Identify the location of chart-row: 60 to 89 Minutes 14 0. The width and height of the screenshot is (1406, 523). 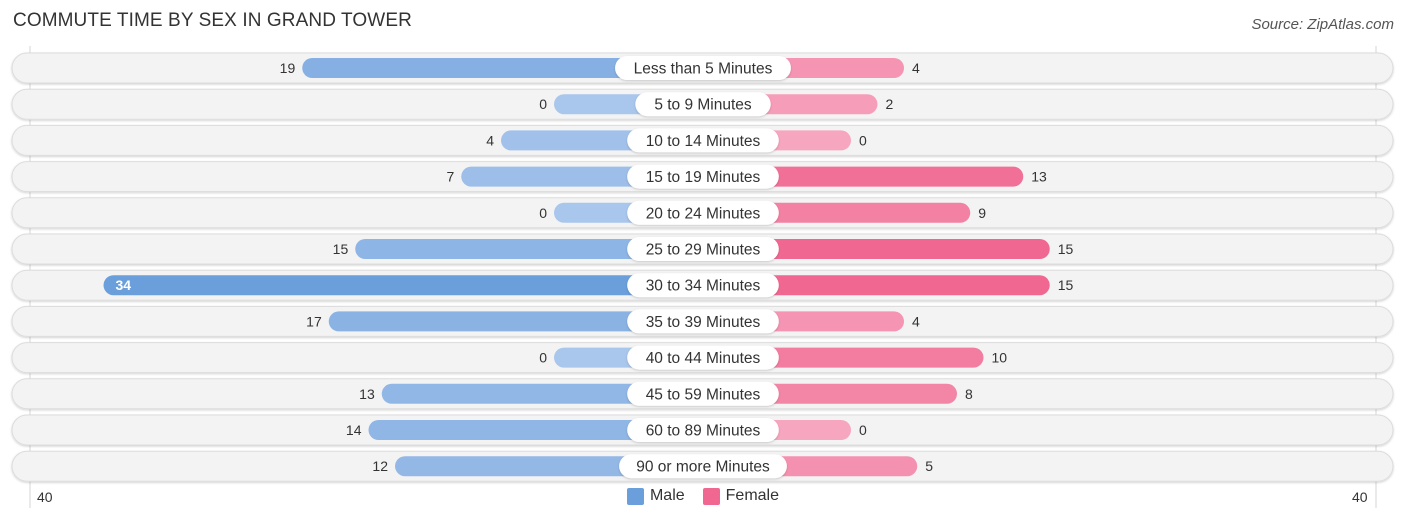
(702, 430).